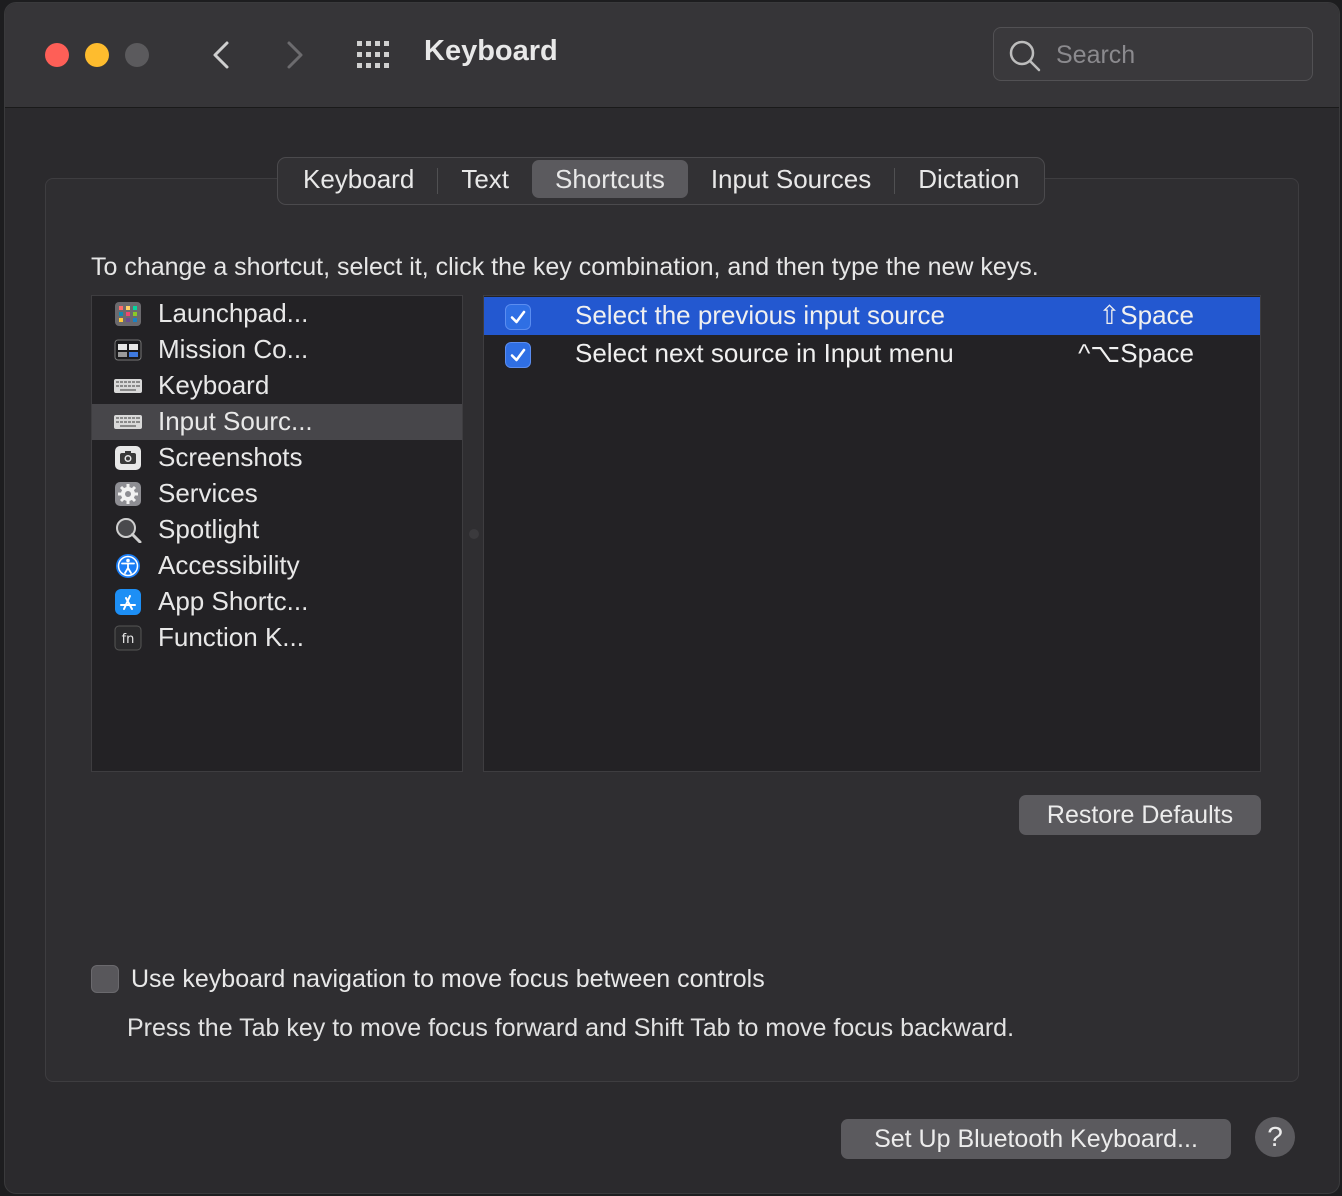 This screenshot has height=1196, width=1342. Describe the element at coordinates (791, 179) in the screenshot. I see `tab-input-sources: Input Sources` at that location.